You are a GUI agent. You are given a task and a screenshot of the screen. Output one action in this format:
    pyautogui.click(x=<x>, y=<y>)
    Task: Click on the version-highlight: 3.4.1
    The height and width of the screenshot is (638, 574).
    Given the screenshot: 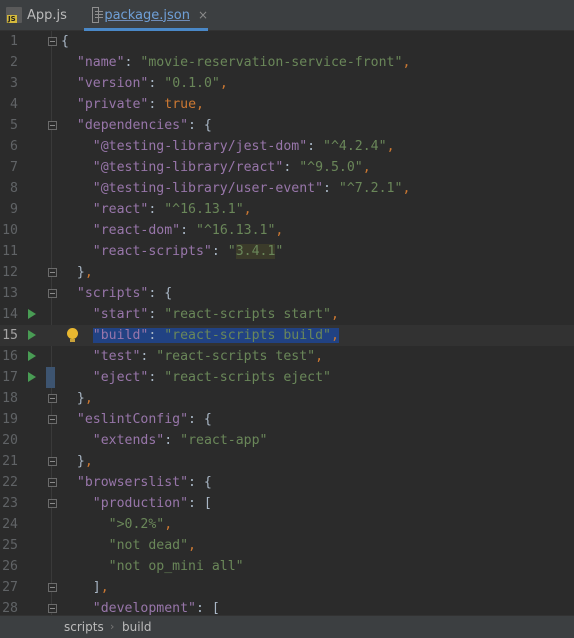 What is the action you would take?
    pyautogui.click(x=255, y=251)
    